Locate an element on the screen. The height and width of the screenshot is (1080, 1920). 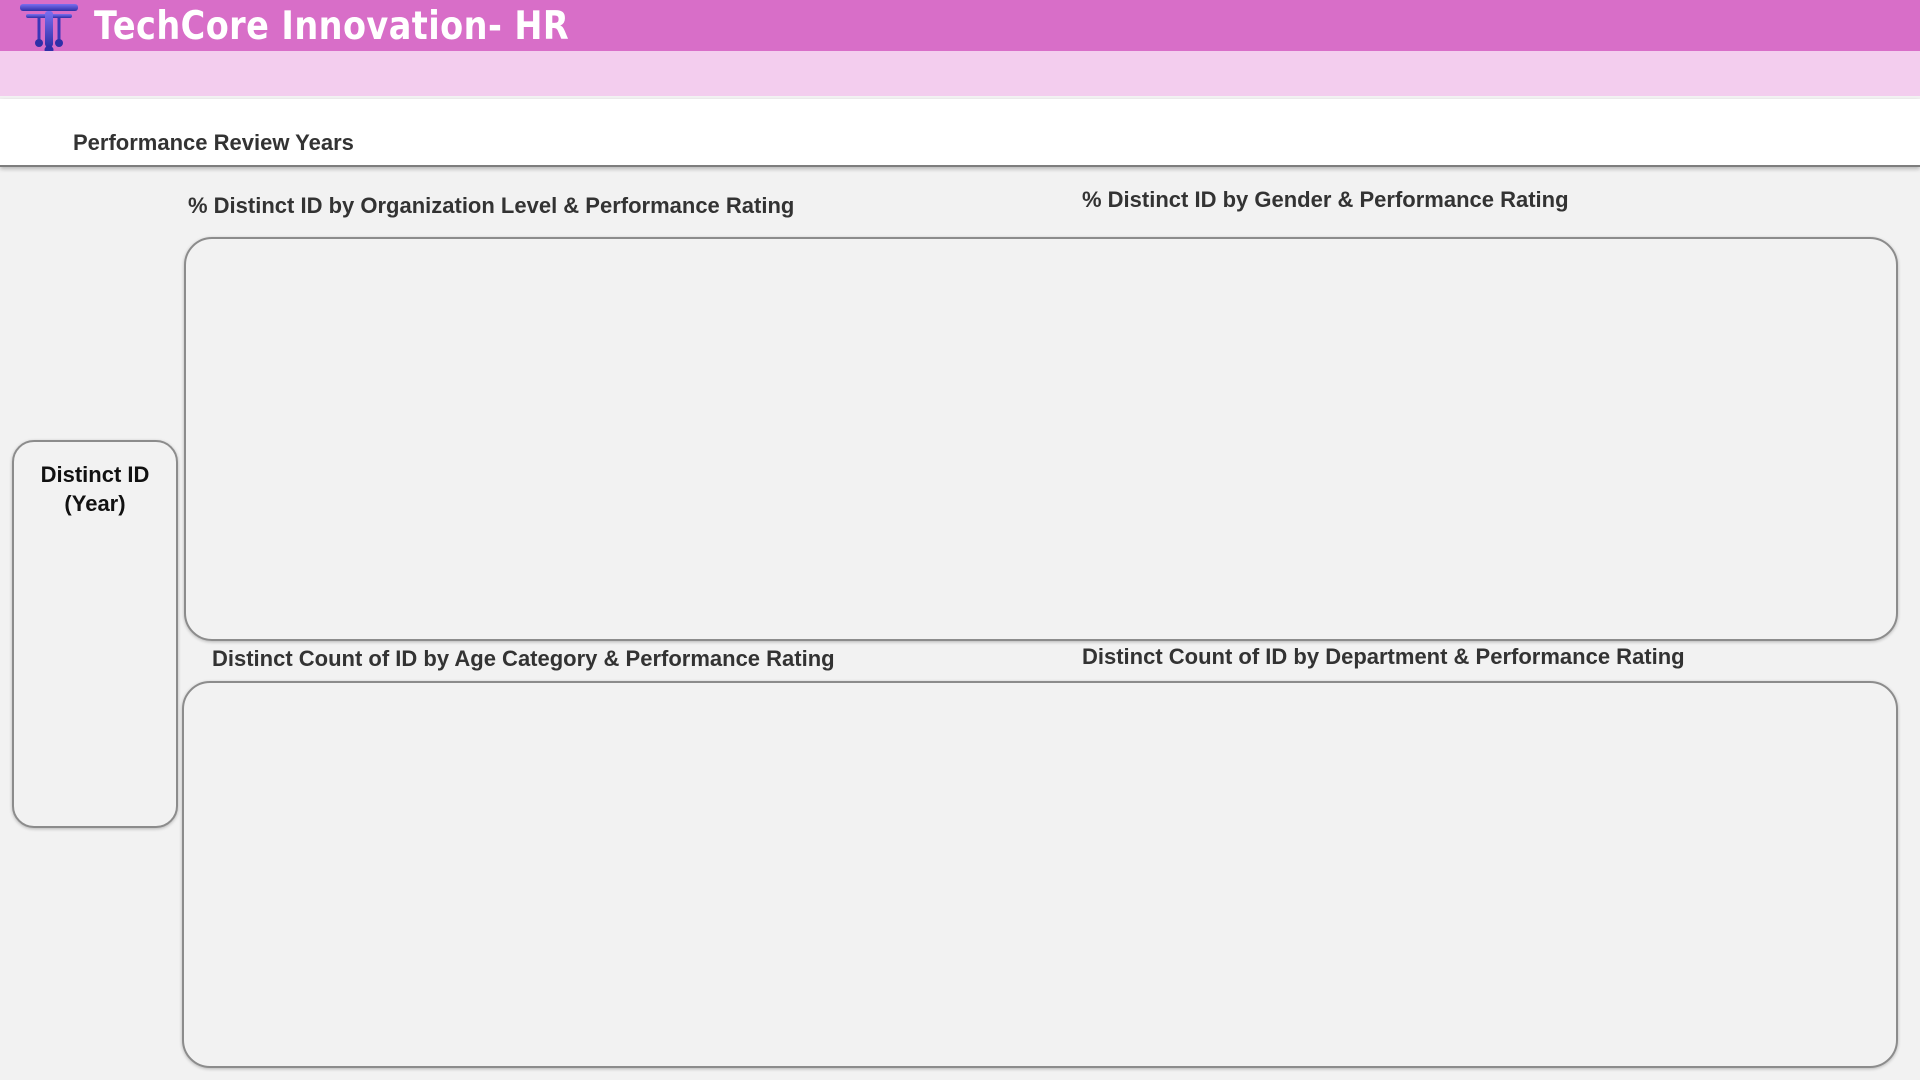
kpi-label-line2: (Year) is located at coordinates (95, 503).